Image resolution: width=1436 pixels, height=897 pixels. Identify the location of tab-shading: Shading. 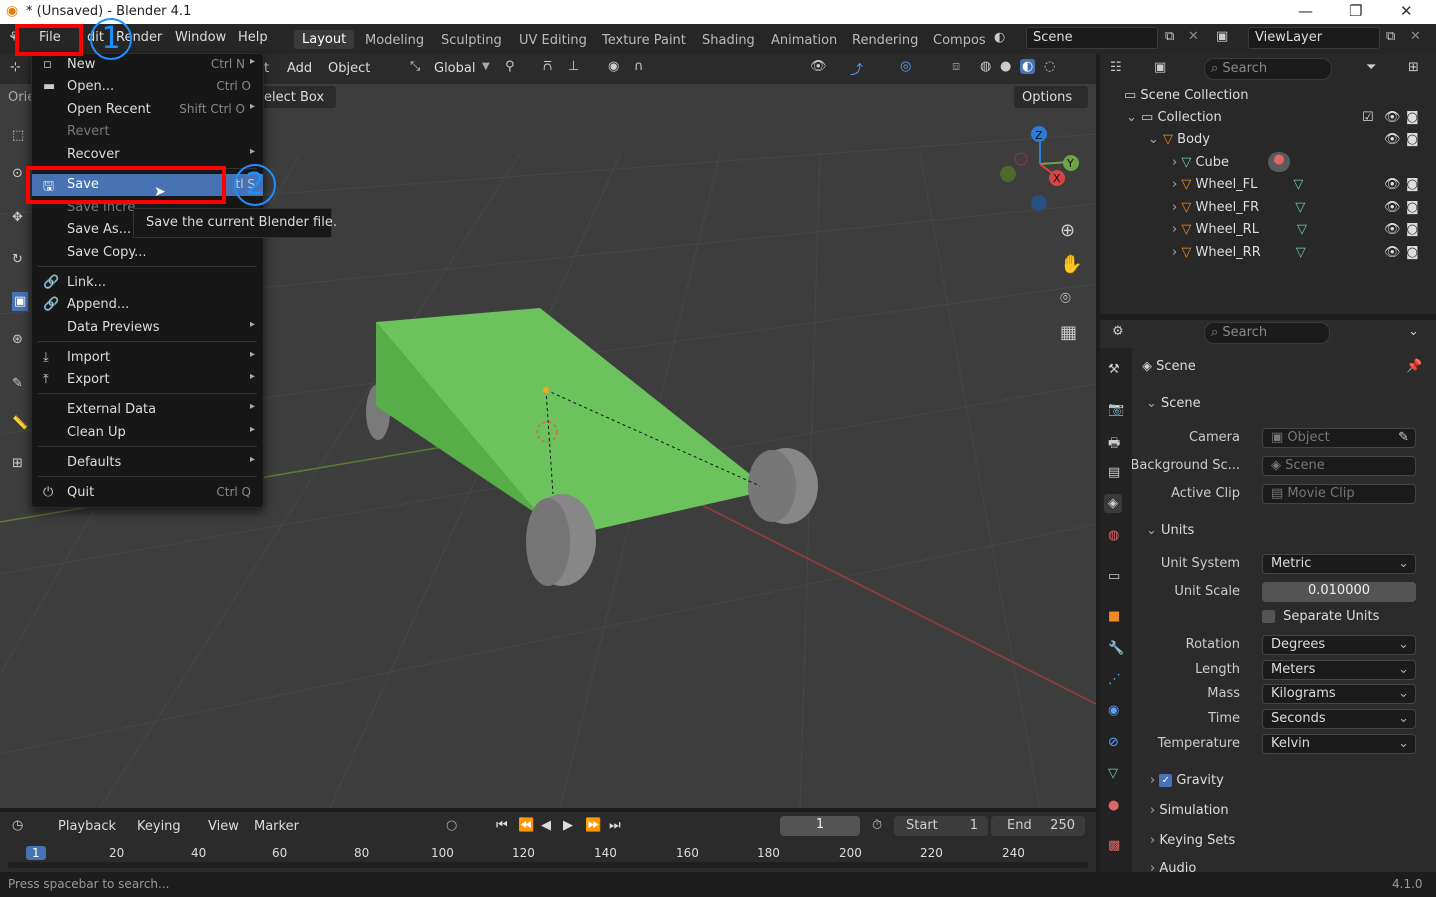
(728, 40).